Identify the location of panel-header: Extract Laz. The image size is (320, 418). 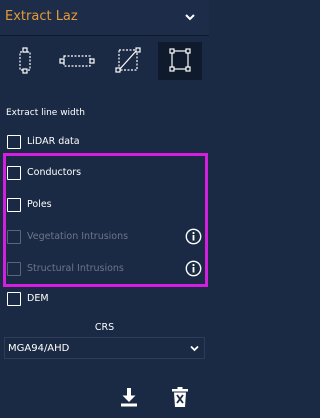
(104, 18).